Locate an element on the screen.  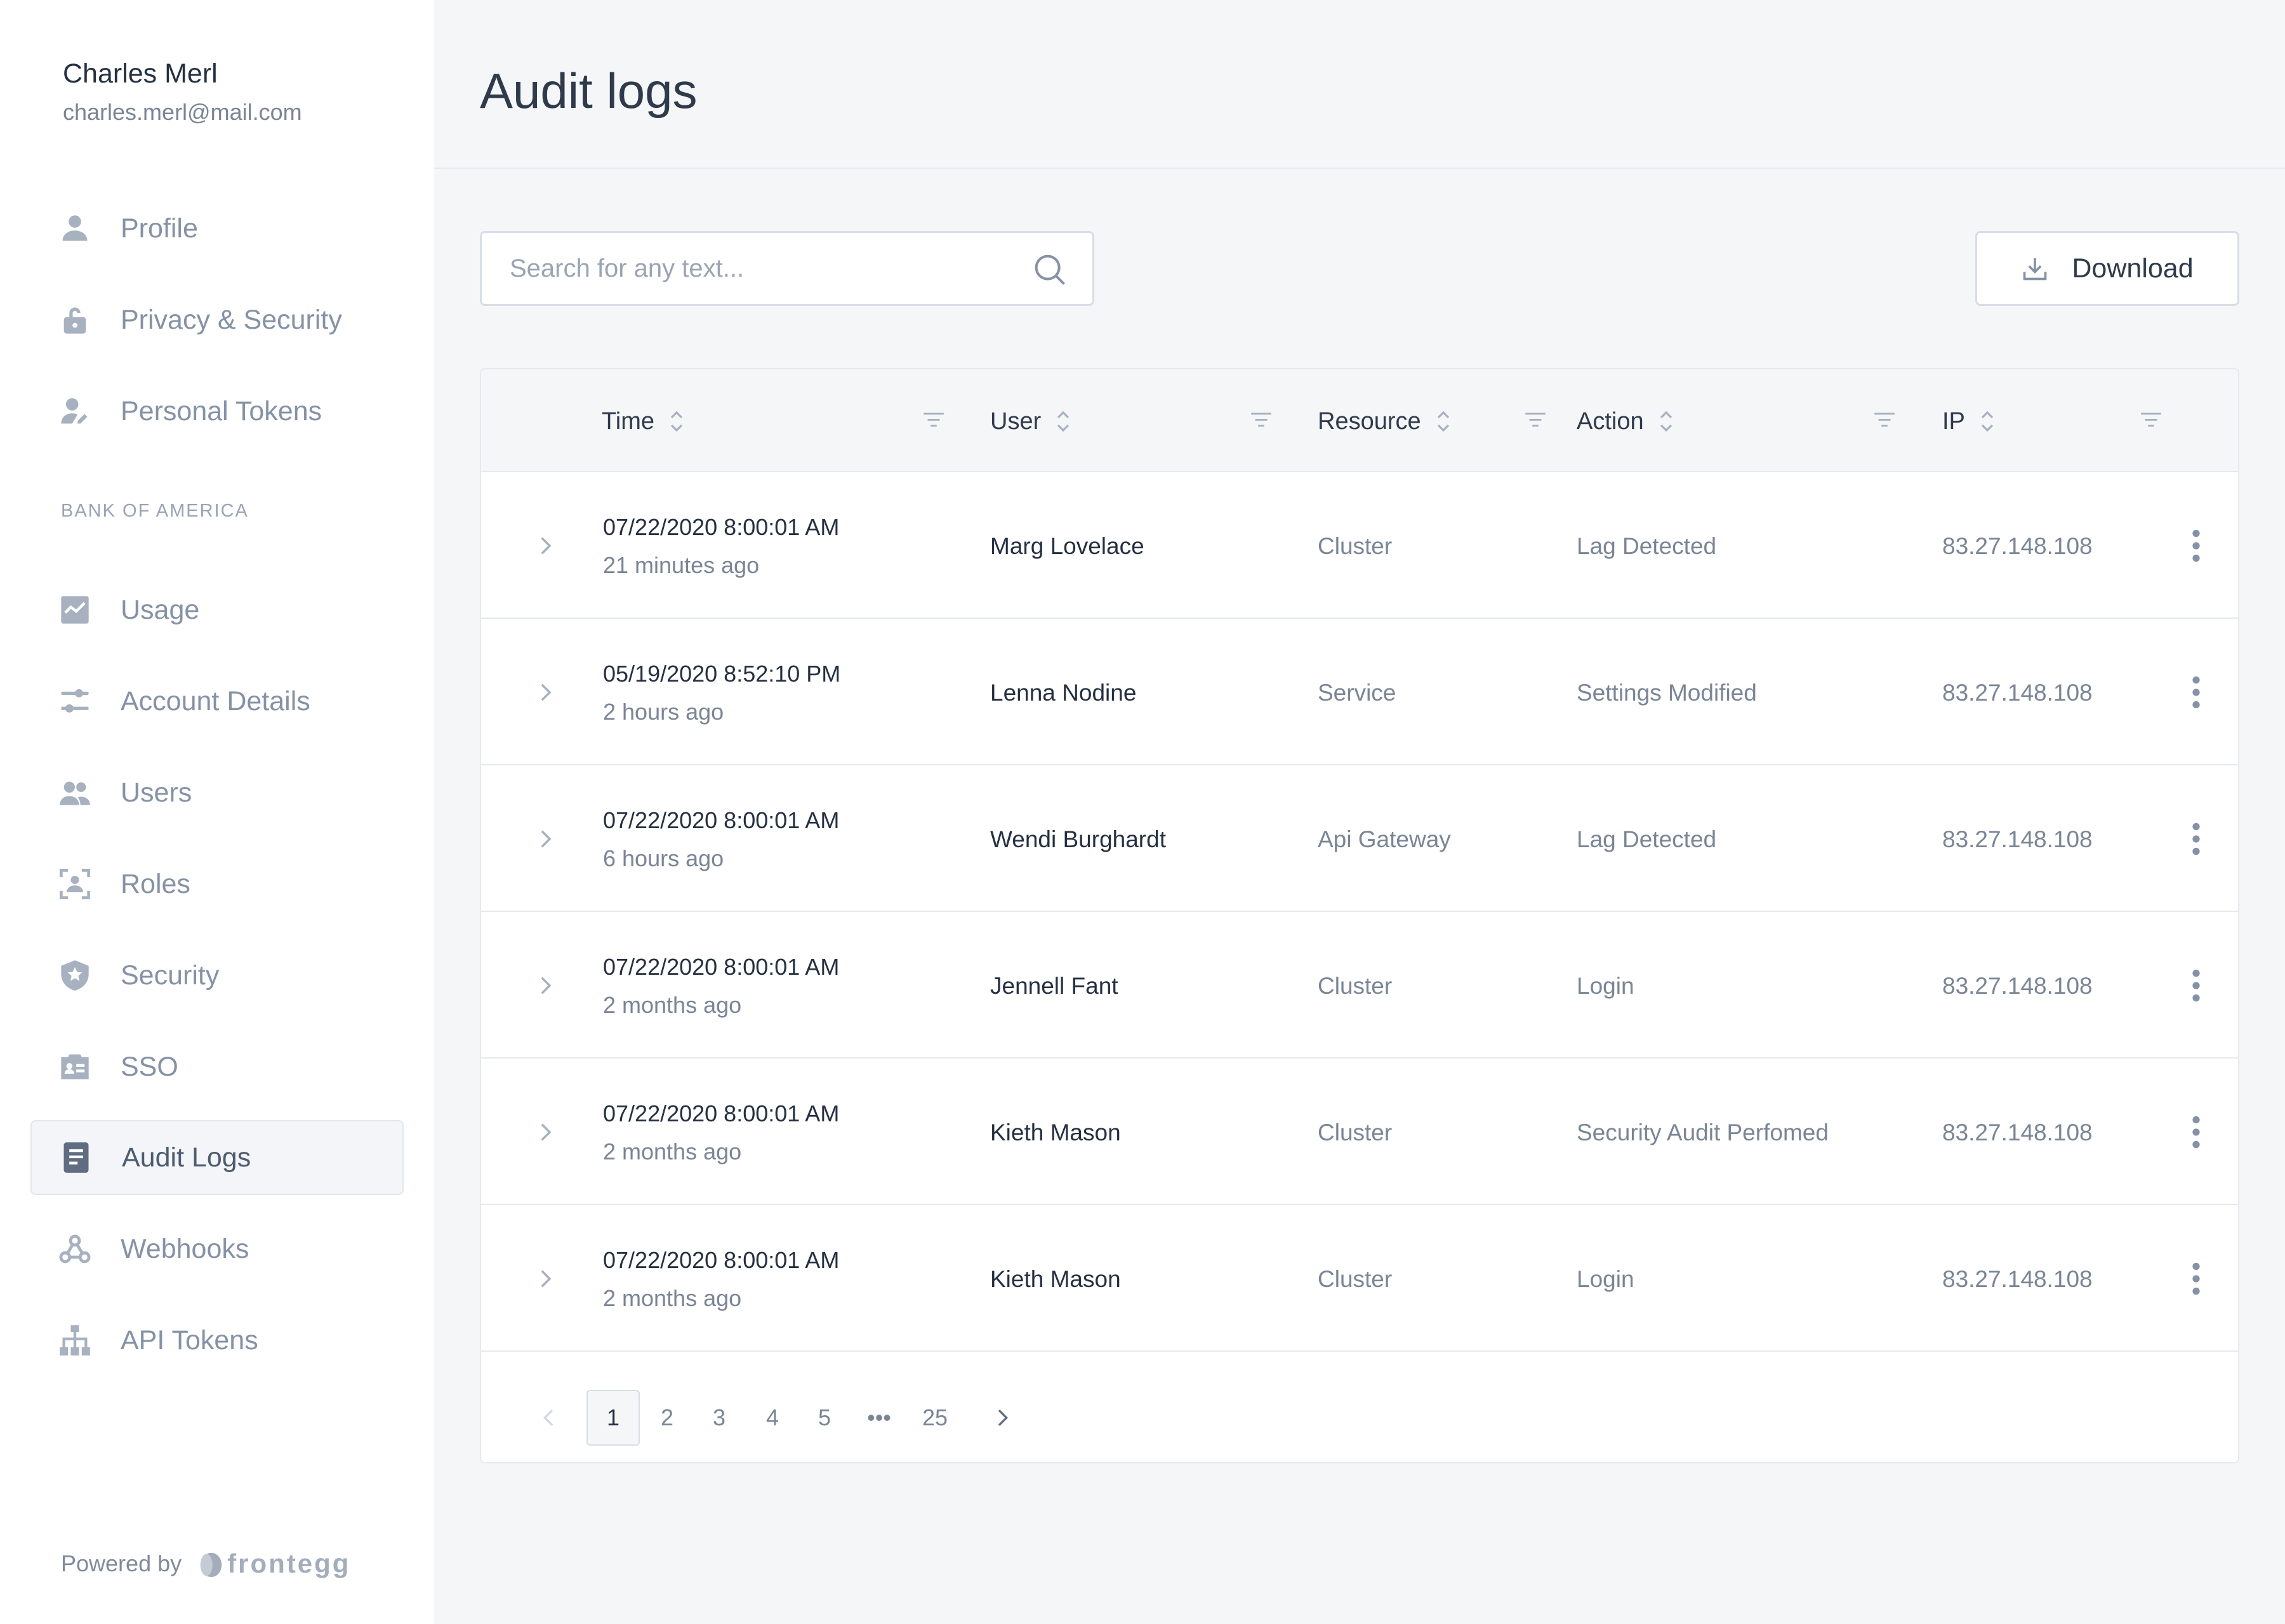
chart-icon is located at coordinates (74, 610).